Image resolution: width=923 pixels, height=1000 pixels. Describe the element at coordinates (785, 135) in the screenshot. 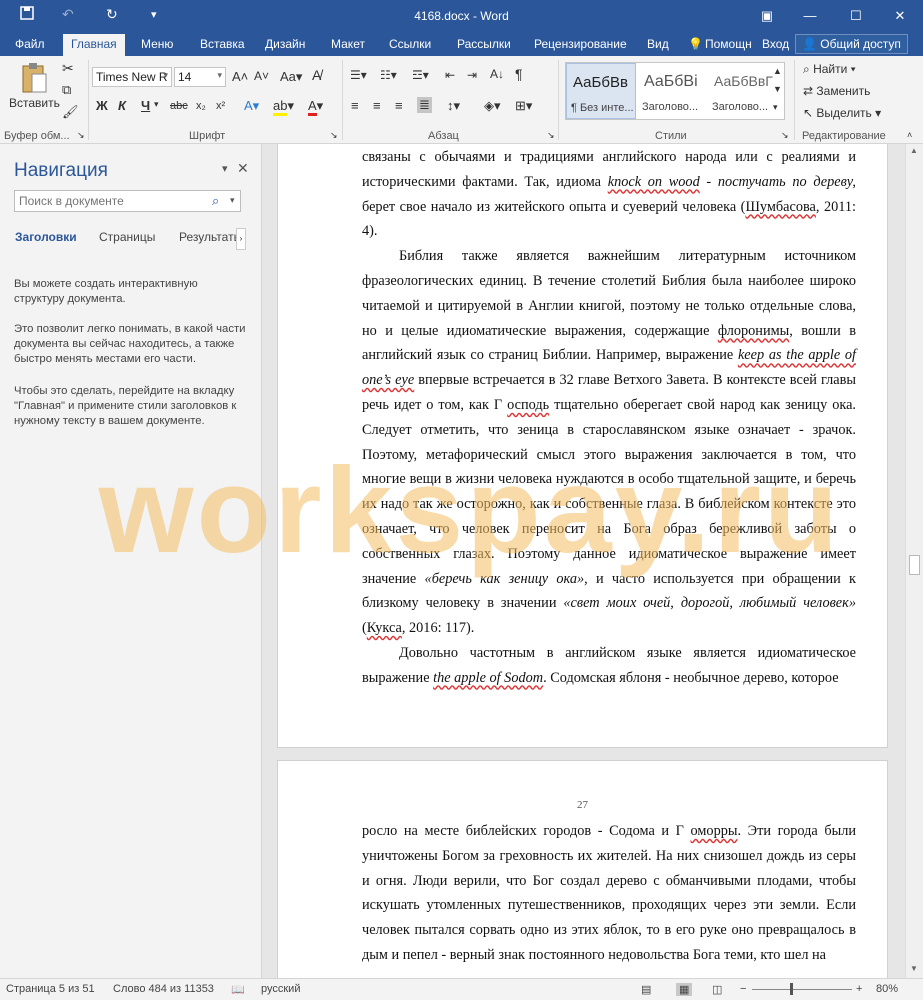

I see `styles-launcher-icon: ↘` at that location.